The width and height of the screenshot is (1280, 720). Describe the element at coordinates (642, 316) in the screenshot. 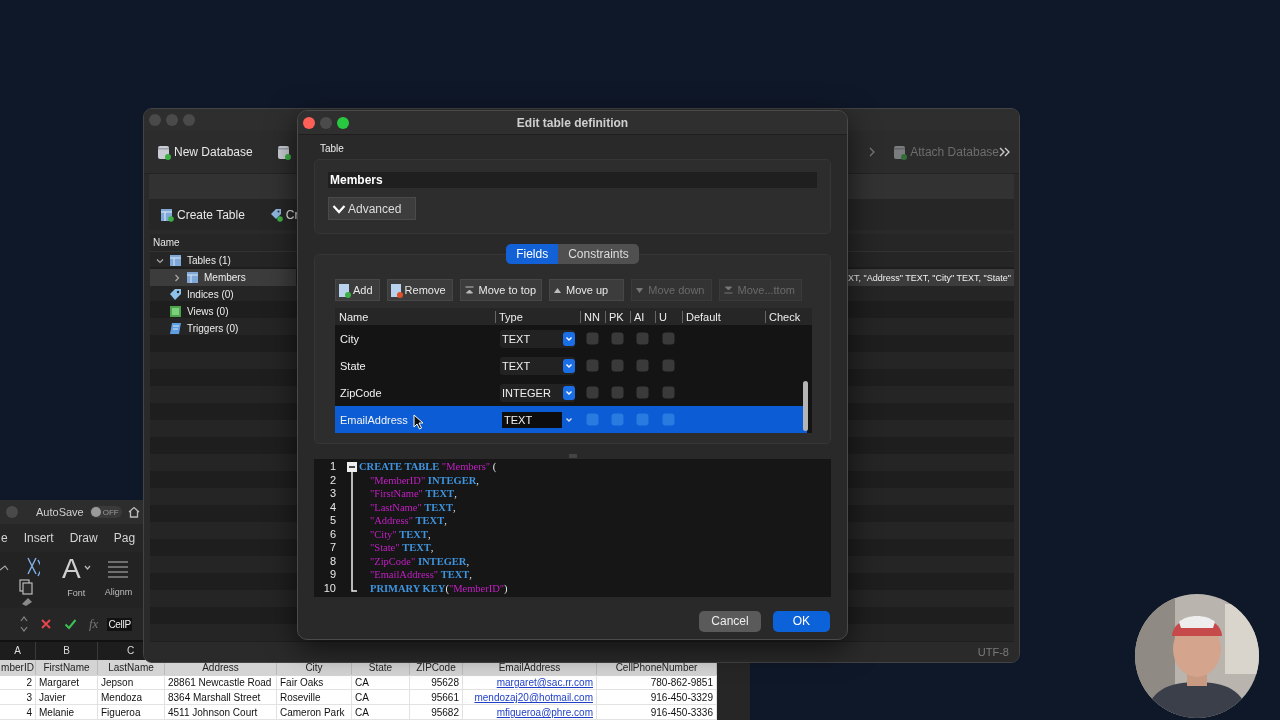

I see `column-header: AI` at that location.